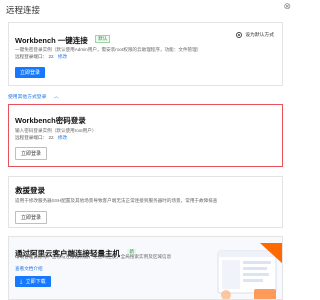  Describe the element at coordinates (103, 38) in the screenshot. I see `default-badge: 默认` at that location.